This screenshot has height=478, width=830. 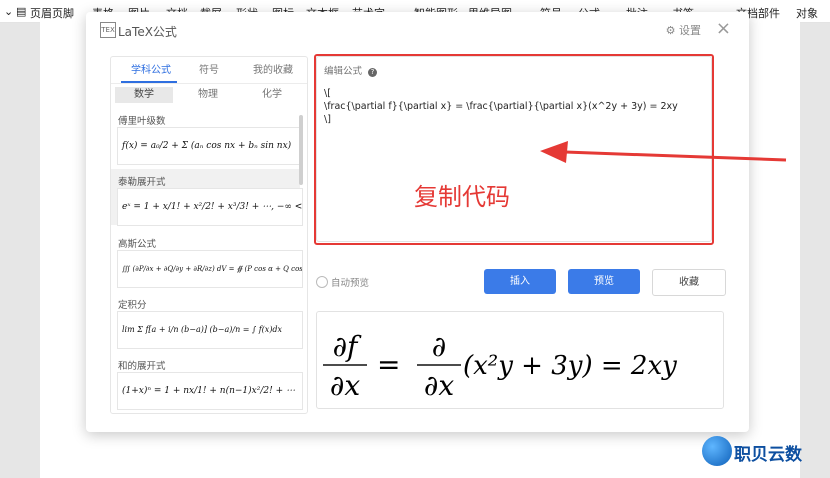 I want to click on category-gauss-label: 高斯公式, so click(x=137, y=244).